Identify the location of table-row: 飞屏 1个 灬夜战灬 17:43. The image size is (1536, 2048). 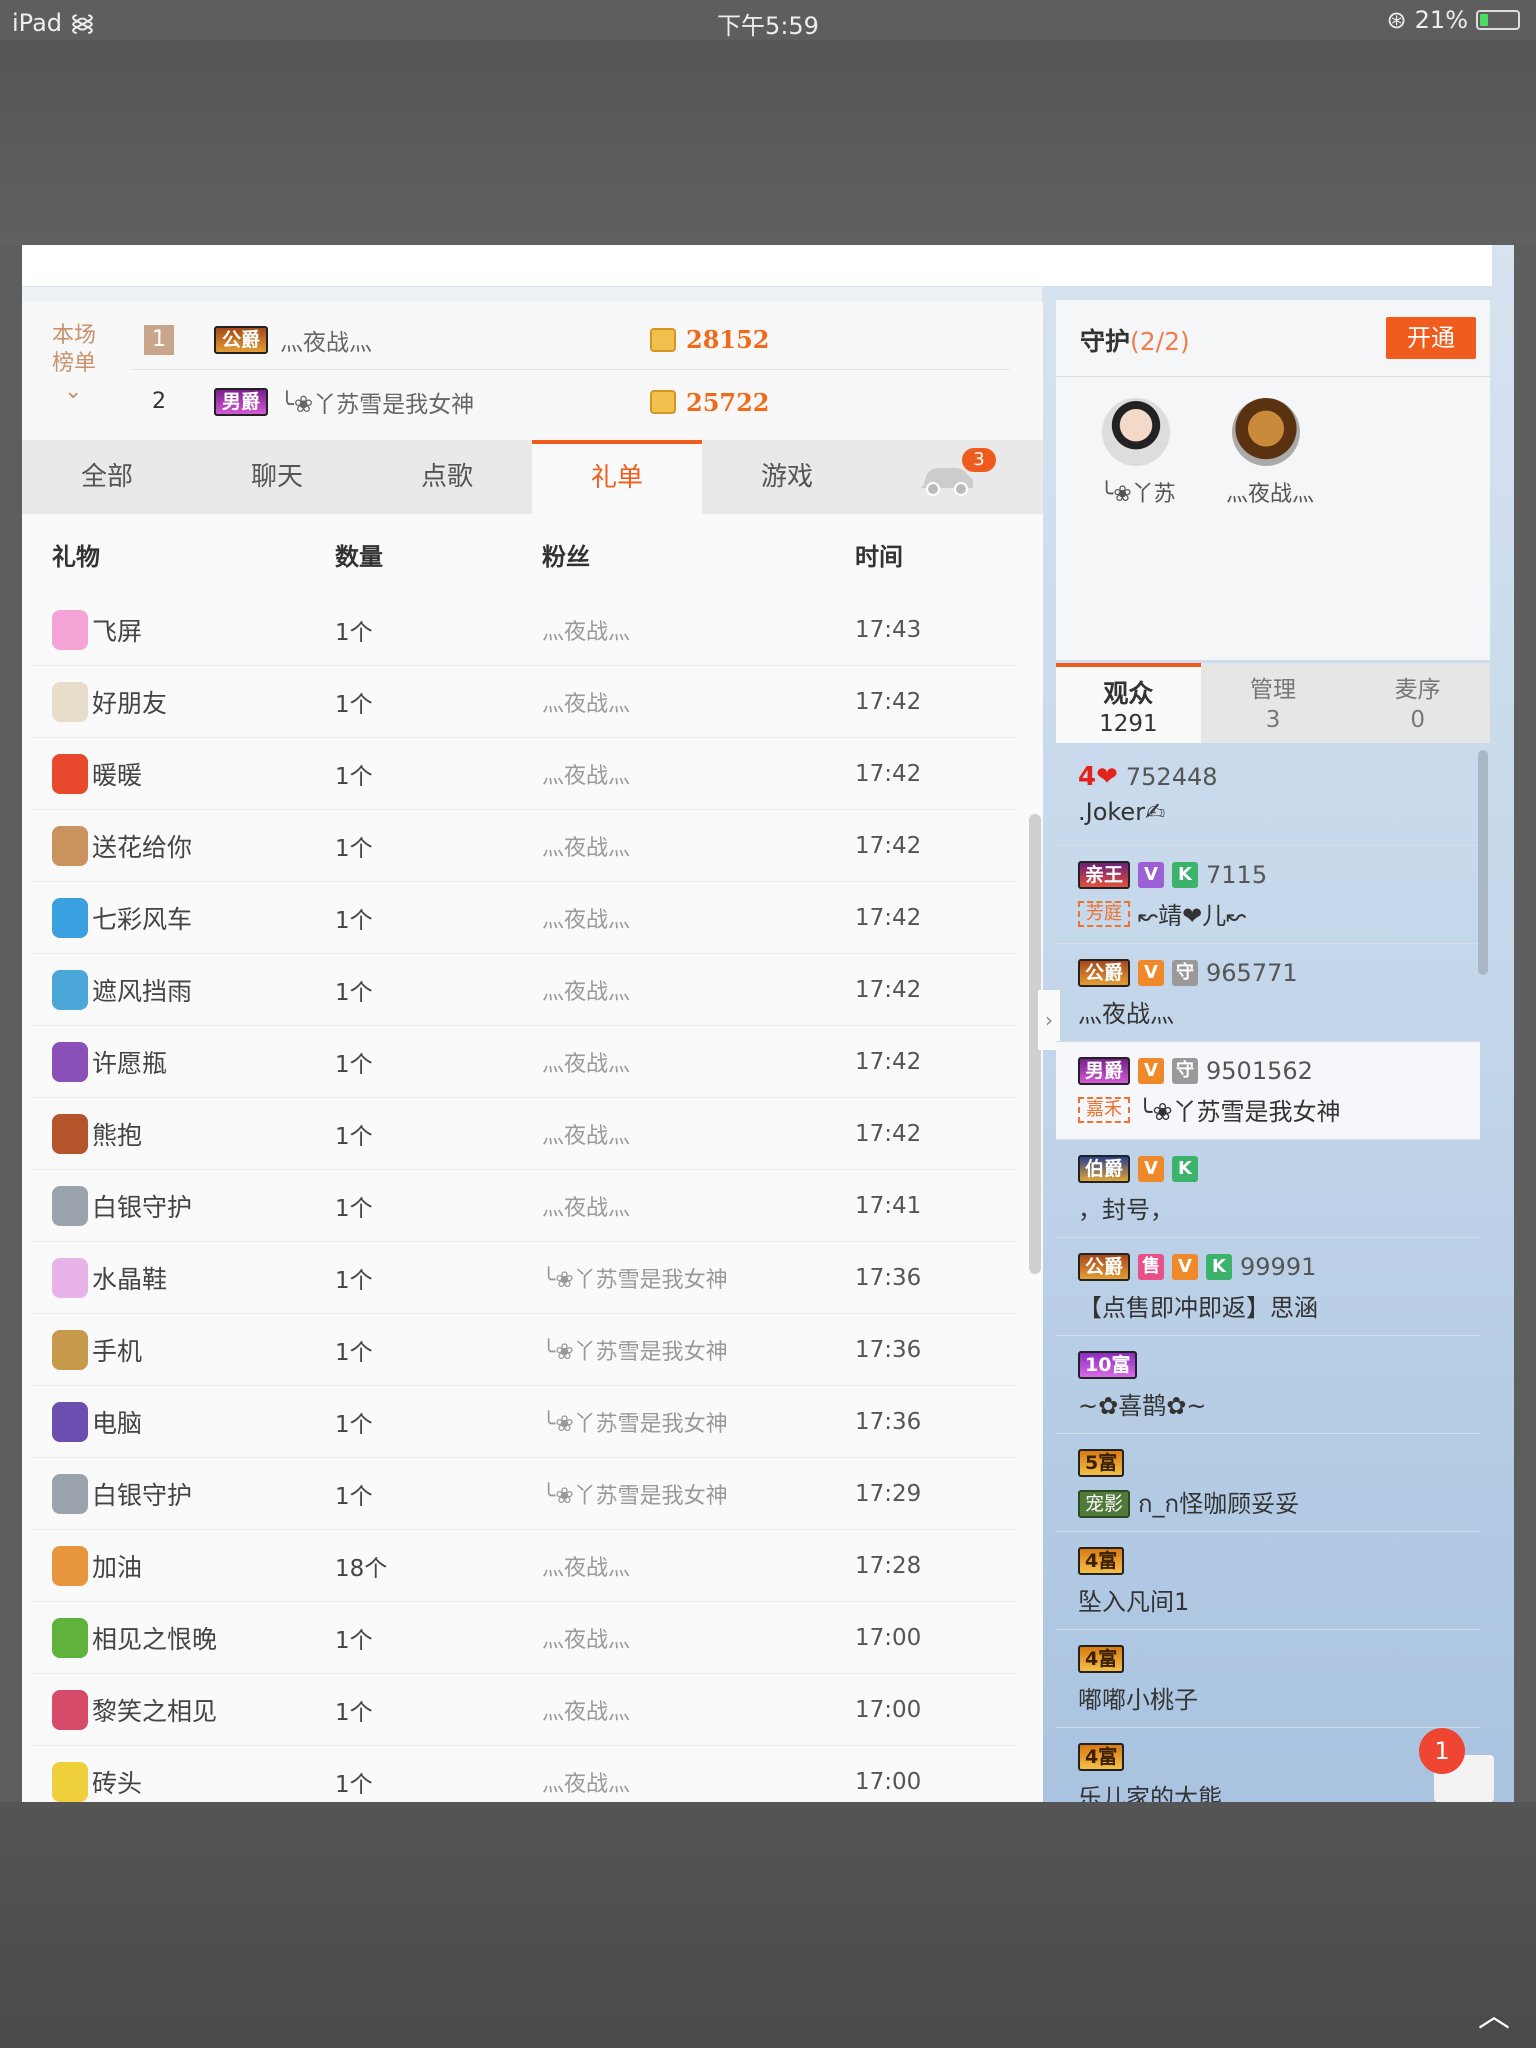
(524, 630).